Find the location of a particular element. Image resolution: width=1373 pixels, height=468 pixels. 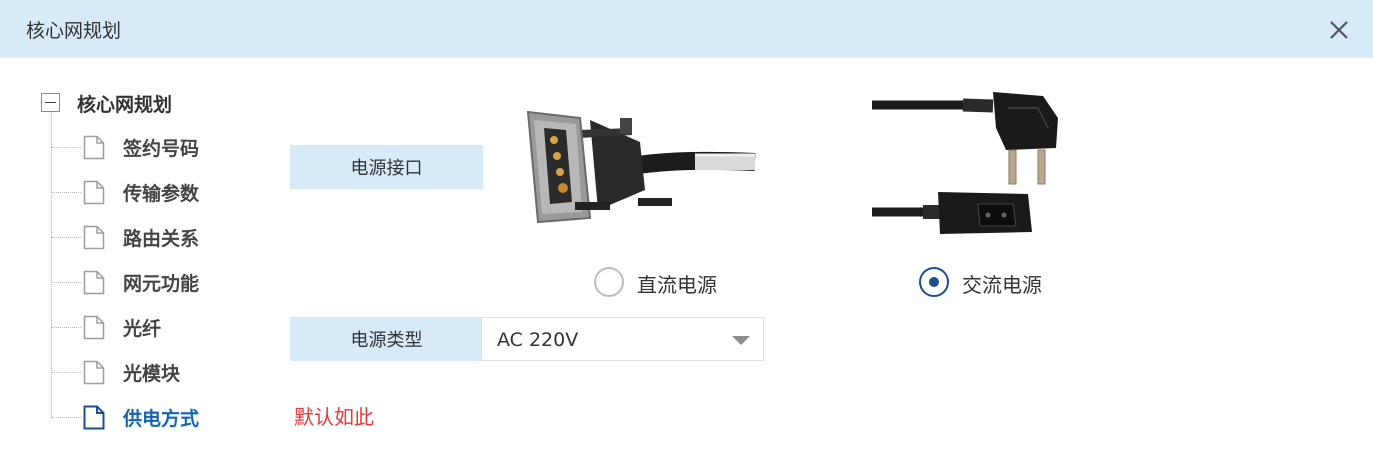

radio-ac-power: 交流电源 is located at coordinates (999, 283).